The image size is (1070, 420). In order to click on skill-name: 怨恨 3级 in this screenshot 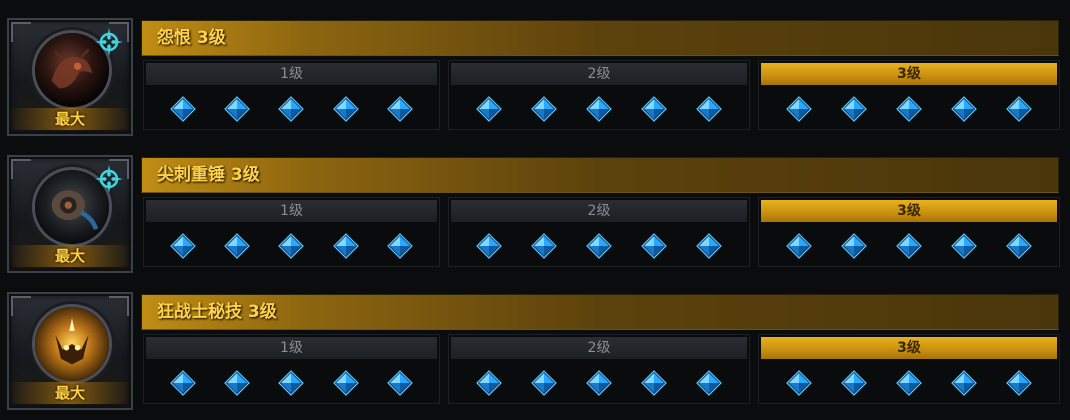, I will do `click(191, 38)`.